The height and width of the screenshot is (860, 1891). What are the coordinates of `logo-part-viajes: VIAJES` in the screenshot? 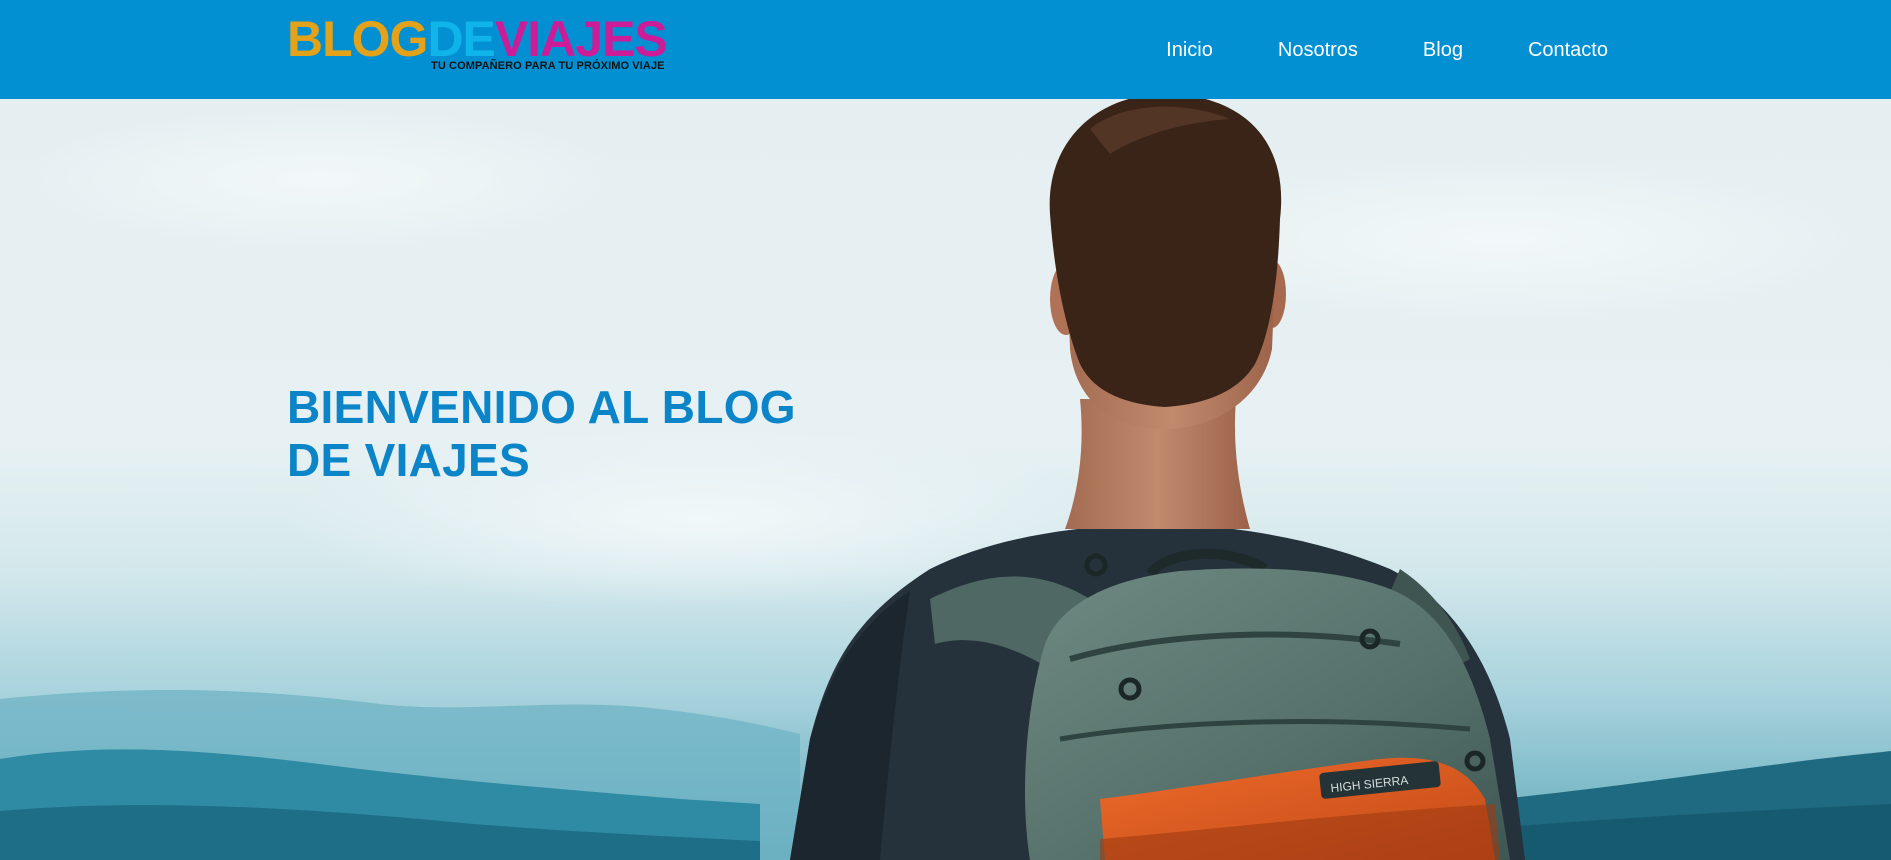 It's located at (581, 39).